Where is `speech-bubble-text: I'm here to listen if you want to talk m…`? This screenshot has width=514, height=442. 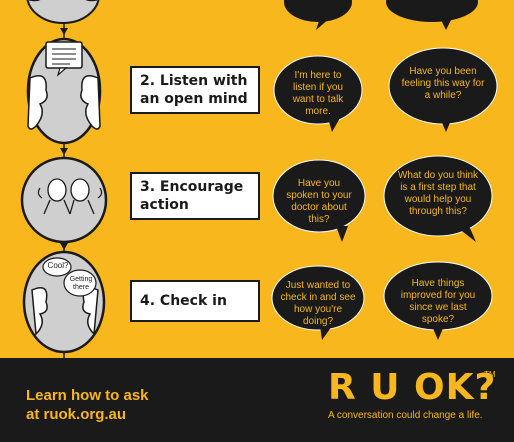 speech-bubble-text: I'm here to listen if you want to talk m… is located at coordinates (318, 93).